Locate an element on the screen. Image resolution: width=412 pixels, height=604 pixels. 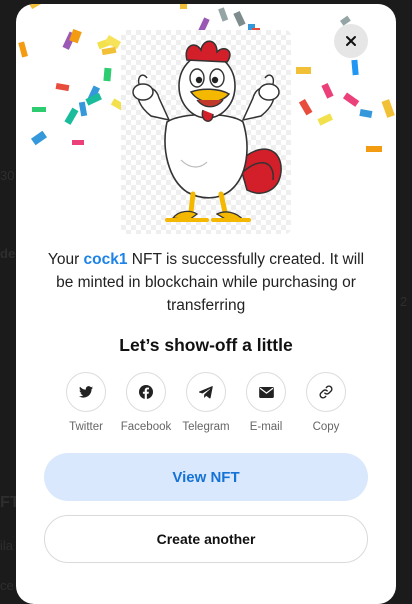
share-label: Copy is located at coordinates (326, 427).